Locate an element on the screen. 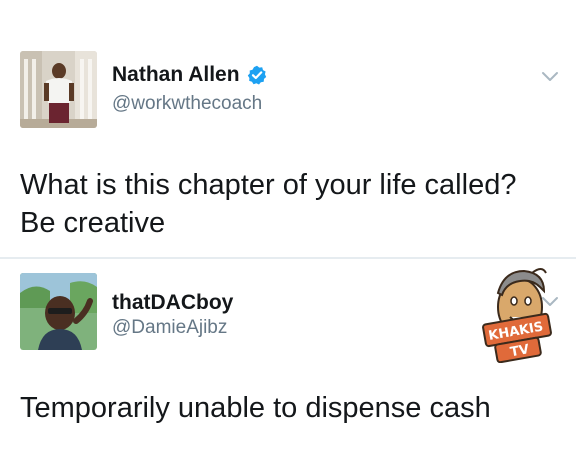 Image resolution: width=576 pixels, height=473 pixels. chevron-down-icon is located at coordinates (550, 77).